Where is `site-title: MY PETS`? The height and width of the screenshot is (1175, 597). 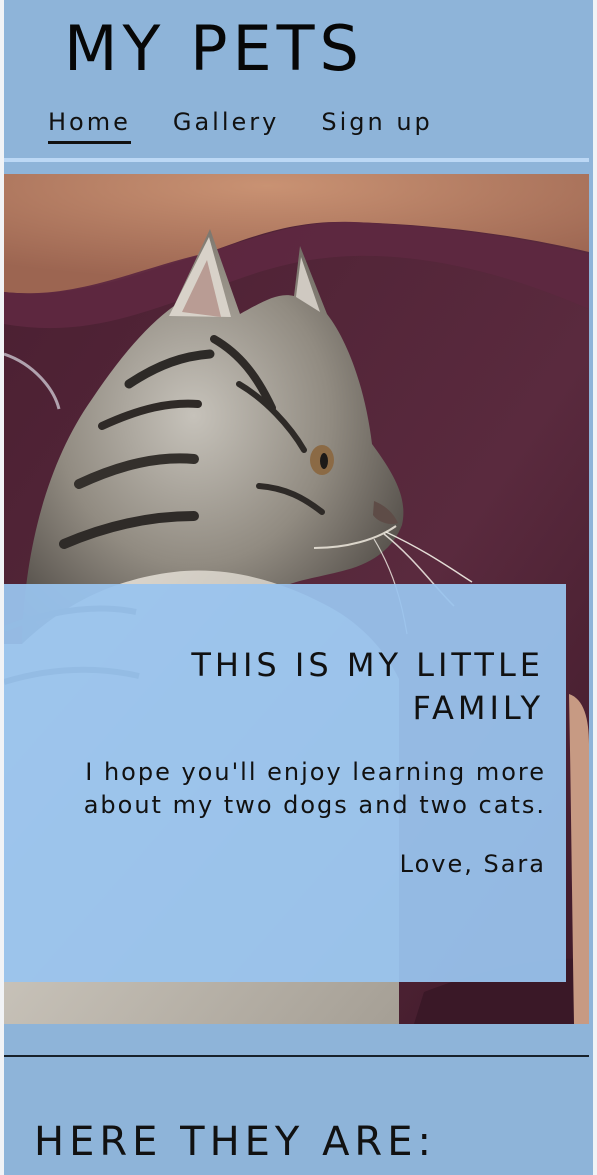
site-title: MY PETS is located at coordinates (214, 48).